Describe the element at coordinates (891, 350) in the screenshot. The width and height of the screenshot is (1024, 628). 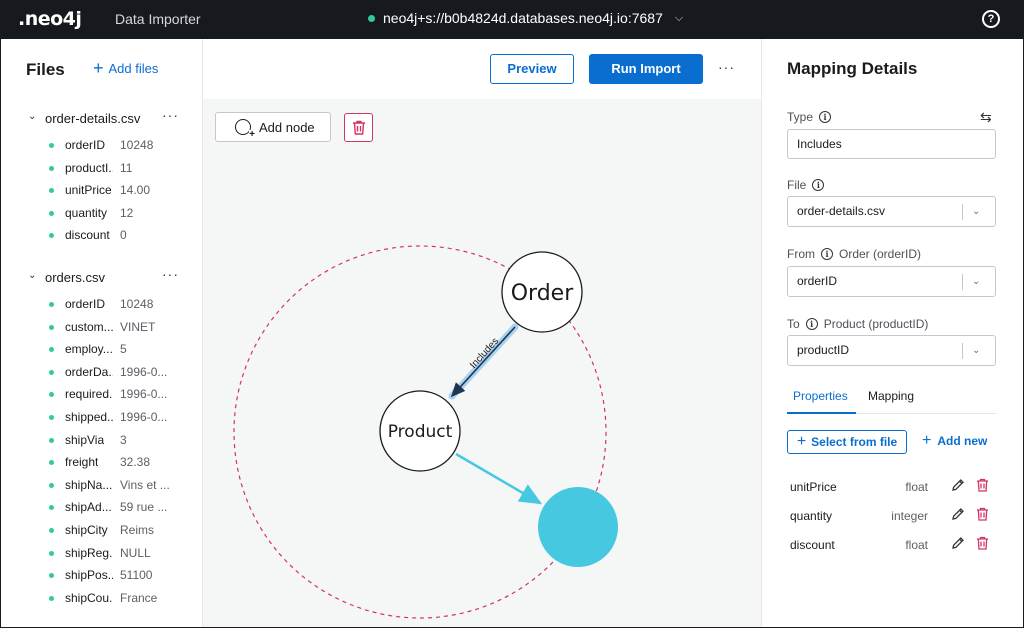
I see `to-select: productID ⌄` at that location.